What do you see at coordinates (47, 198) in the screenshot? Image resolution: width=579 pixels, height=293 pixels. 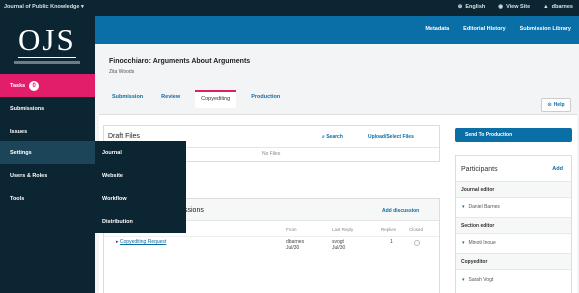 I see `sidebar-item-tools: Tools` at bounding box center [47, 198].